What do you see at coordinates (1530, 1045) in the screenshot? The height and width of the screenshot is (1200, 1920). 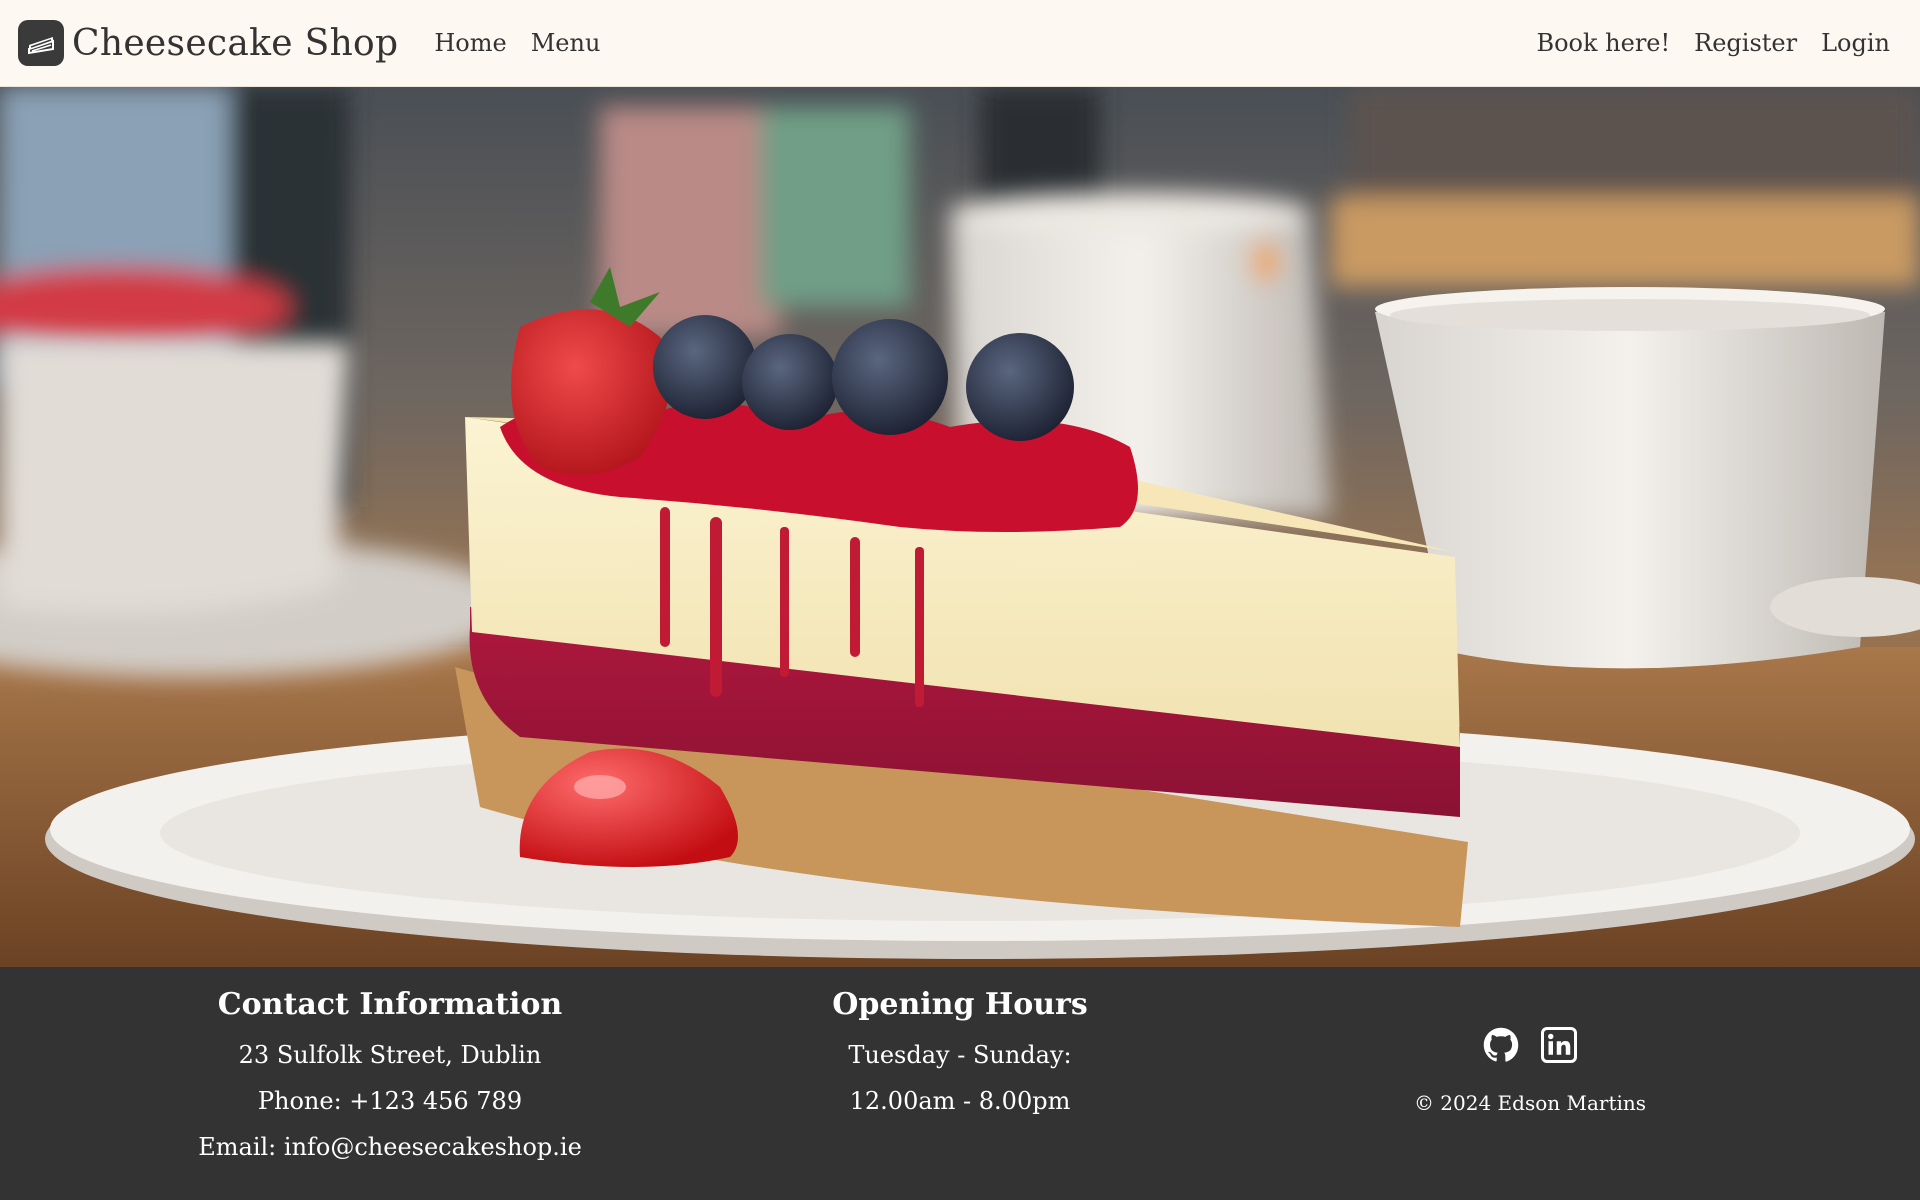 I see `social-links` at bounding box center [1530, 1045].